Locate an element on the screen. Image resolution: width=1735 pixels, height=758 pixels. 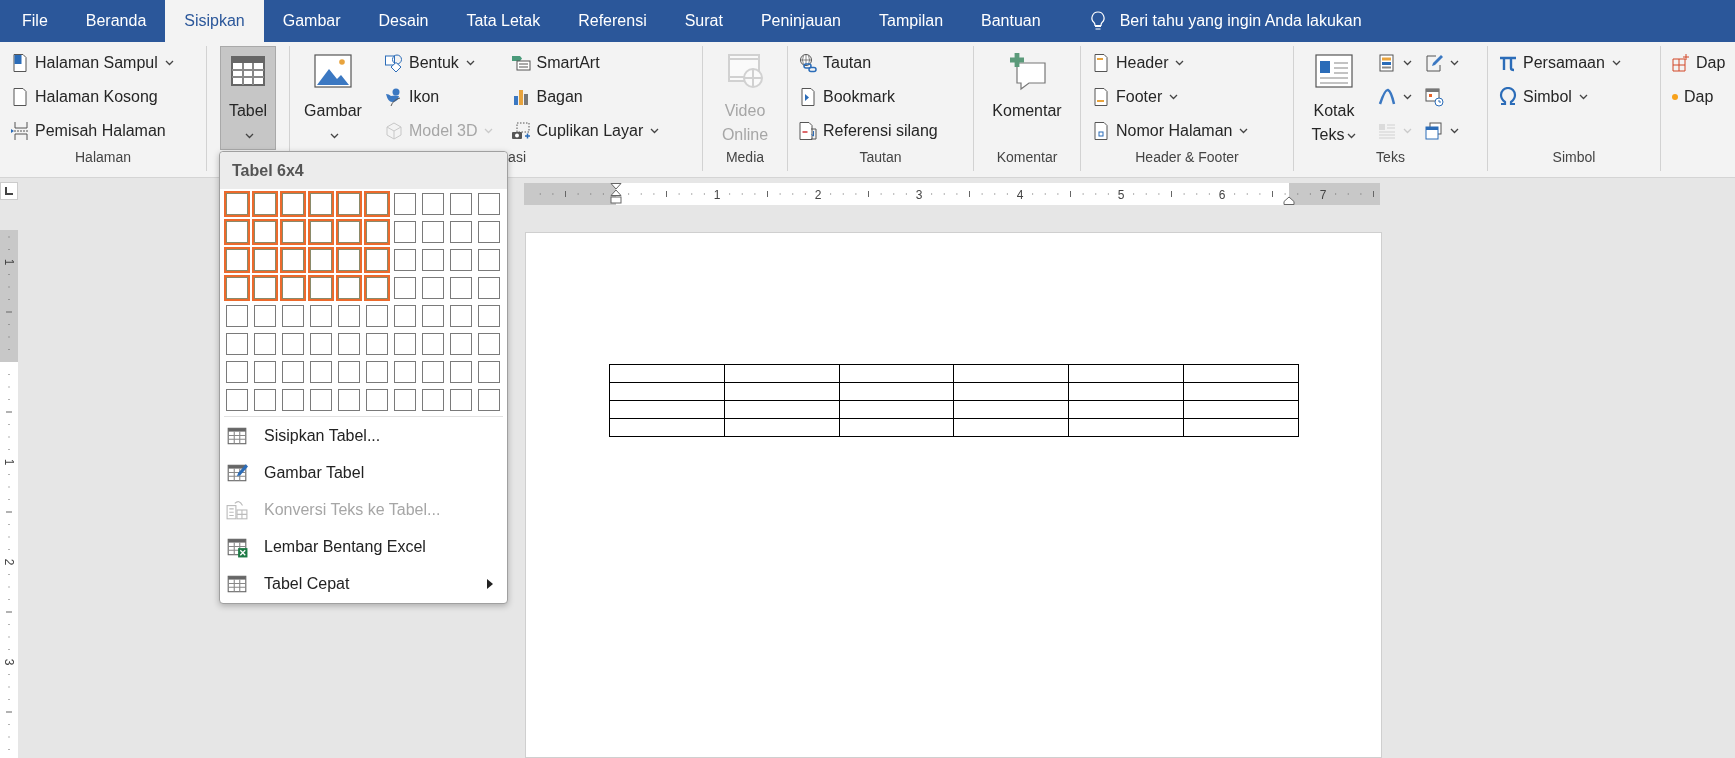
text-box-icon is located at coordinates (1334, 71).